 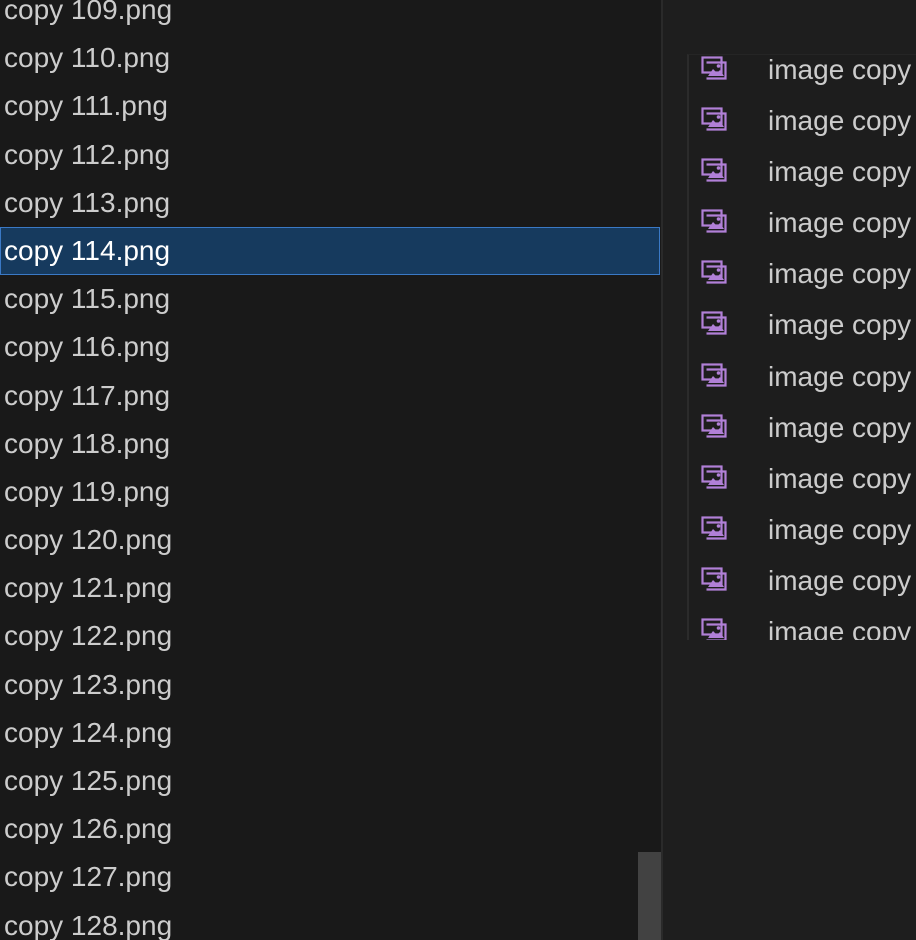 I want to click on file-row: copy 122.png, so click(x=330, y=636).